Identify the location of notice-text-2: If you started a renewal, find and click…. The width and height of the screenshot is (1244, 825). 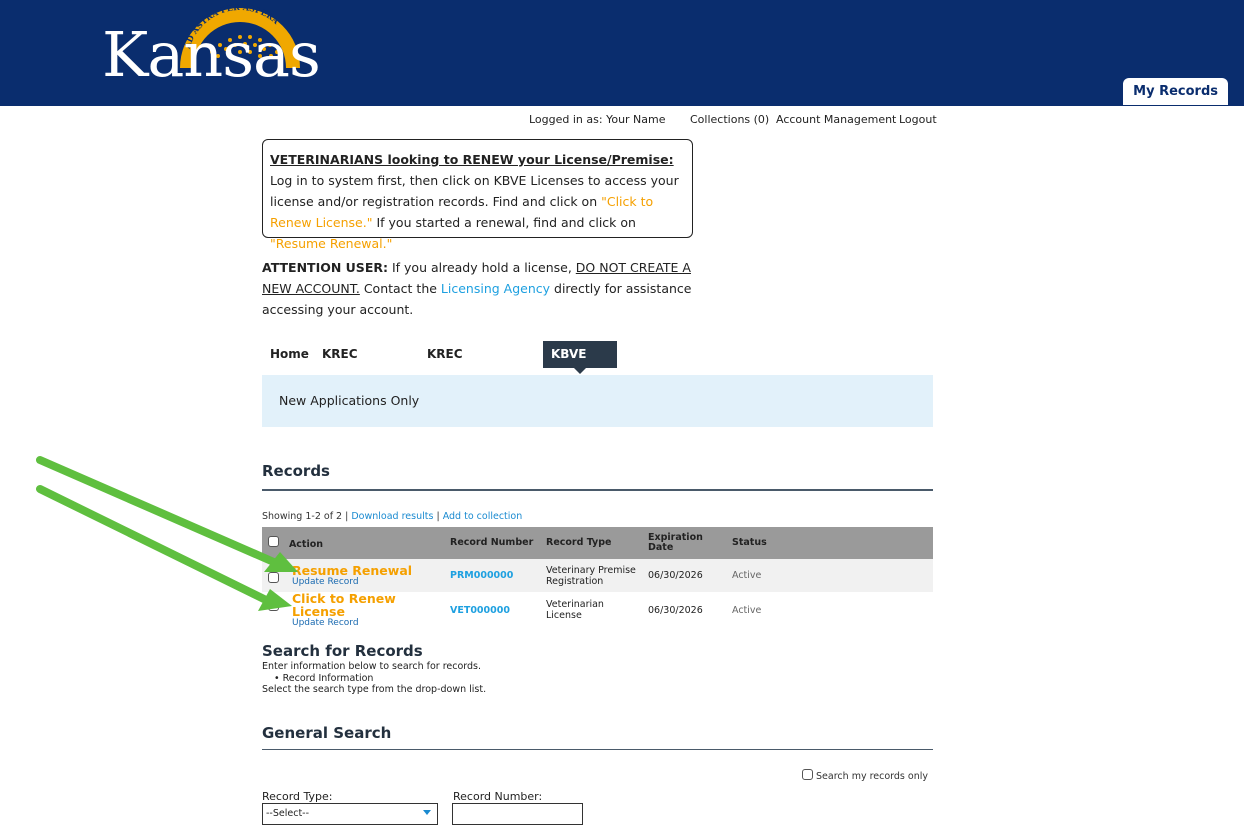
(504, 222).